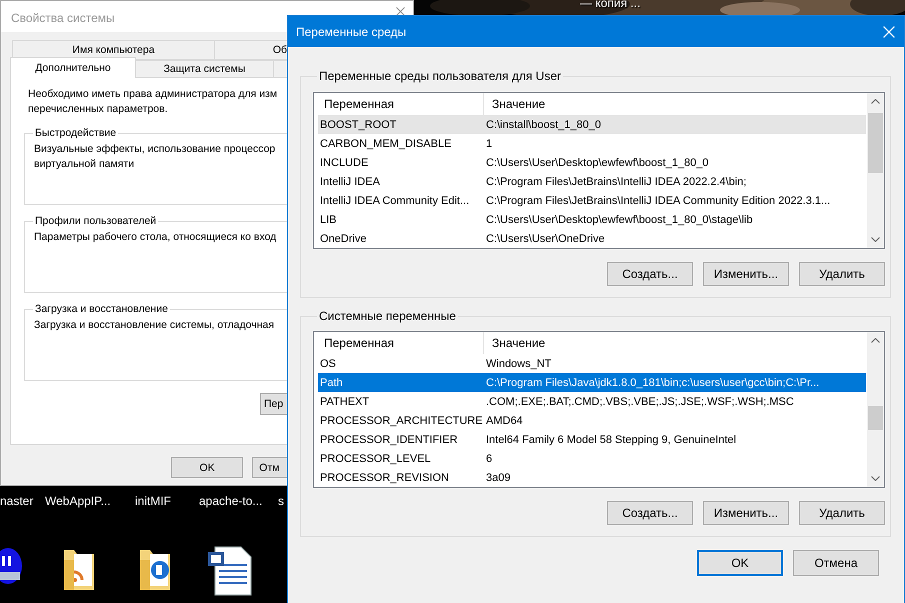  Describe the element at coordinates (615, 182) in the screenshot. I see `table-cell-text: C:\Program Files\JetBrains\IntelliJ IDEA 2022.2.4\bin;` at that location.